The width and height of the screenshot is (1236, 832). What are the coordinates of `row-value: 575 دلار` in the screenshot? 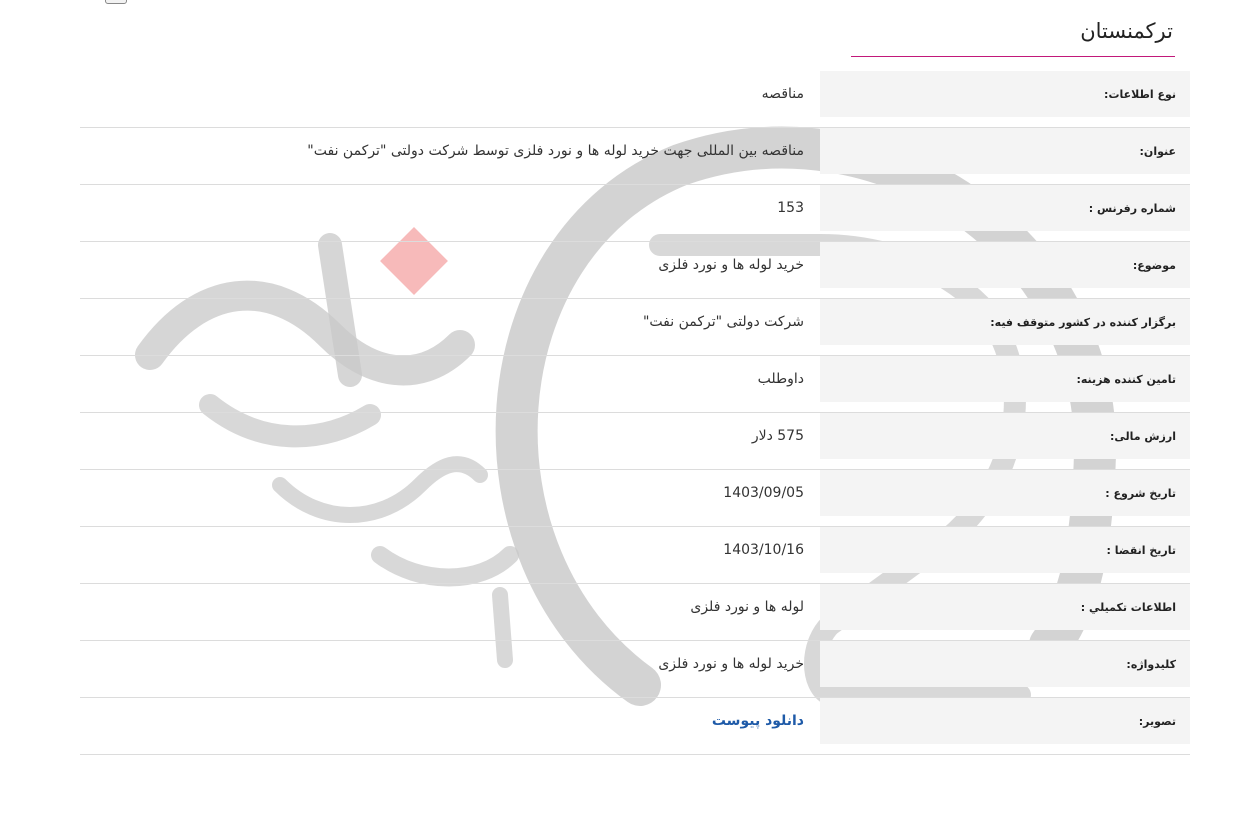 It's located at (777, 436).